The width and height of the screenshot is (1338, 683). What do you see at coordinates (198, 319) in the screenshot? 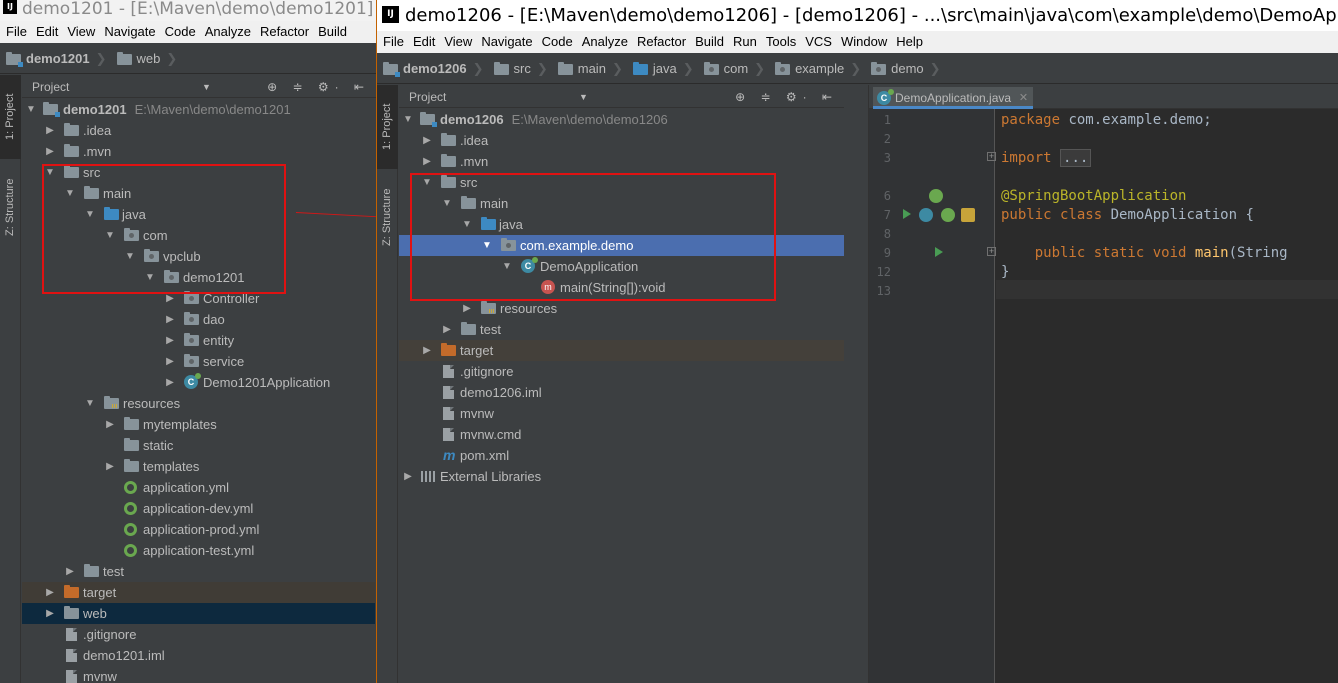
I see `tree-row: ▶ dao` at bounding box center [198, 319].